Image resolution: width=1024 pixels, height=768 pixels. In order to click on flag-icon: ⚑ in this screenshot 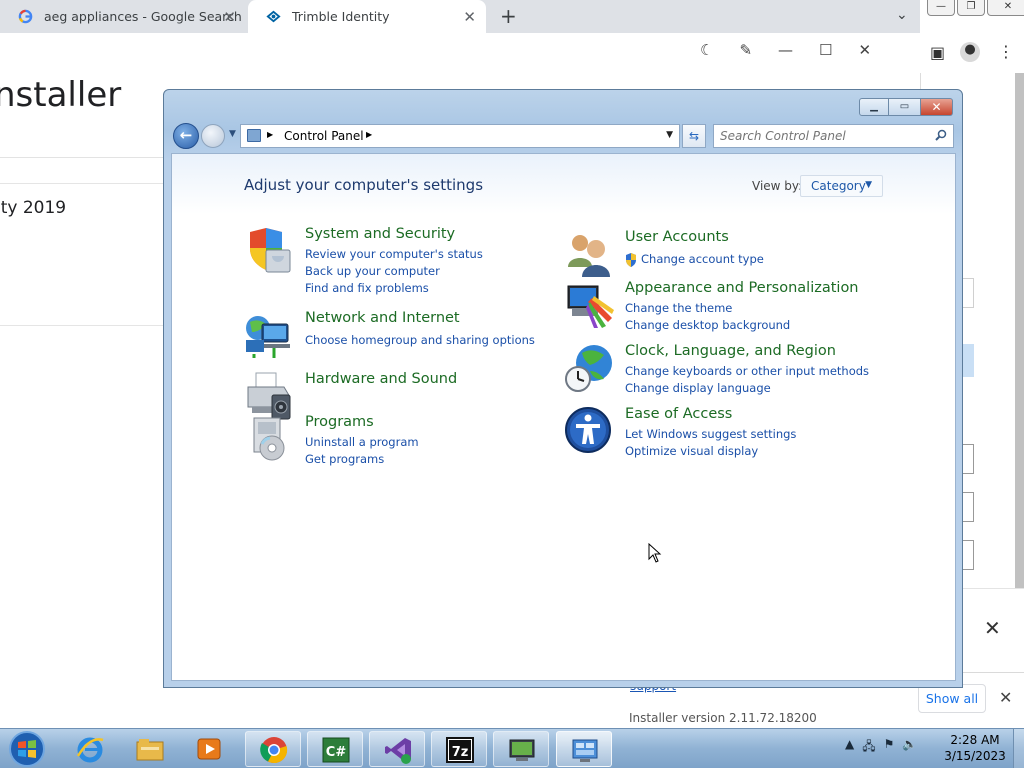, I will do `click(889, 747)`.